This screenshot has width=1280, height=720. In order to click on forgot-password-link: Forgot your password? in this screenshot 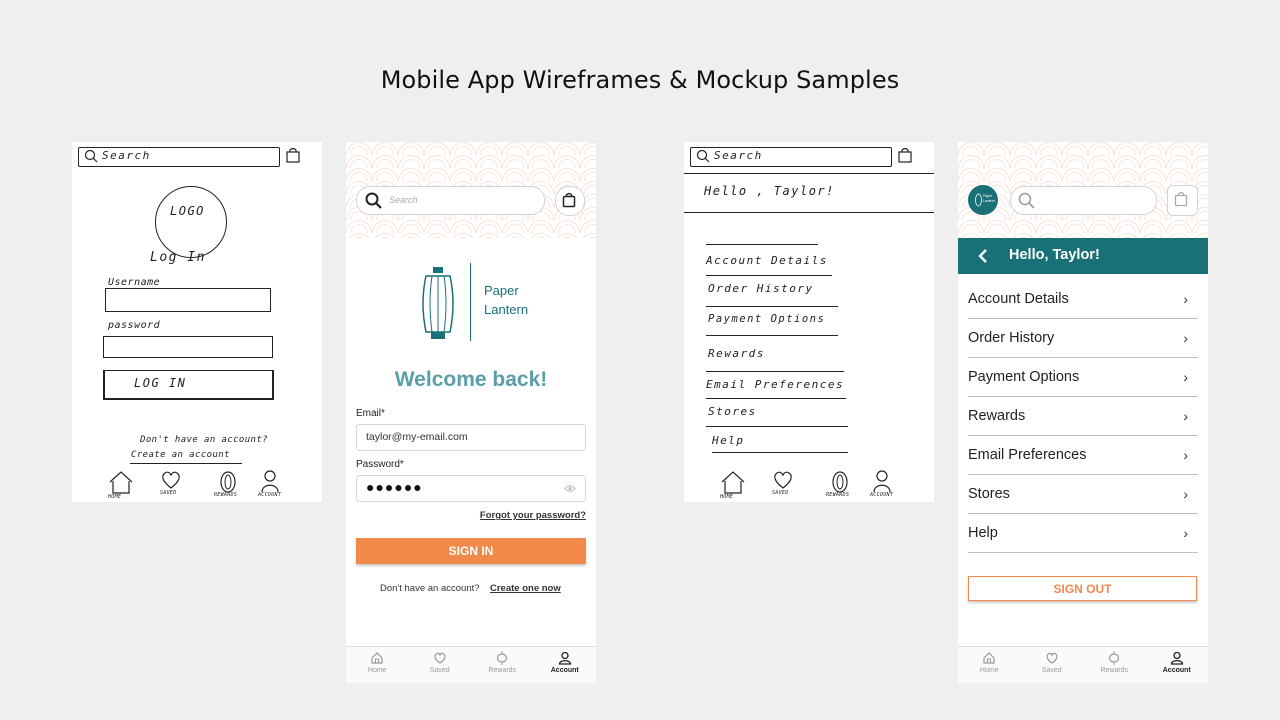, I will do `click(533, 515)`.